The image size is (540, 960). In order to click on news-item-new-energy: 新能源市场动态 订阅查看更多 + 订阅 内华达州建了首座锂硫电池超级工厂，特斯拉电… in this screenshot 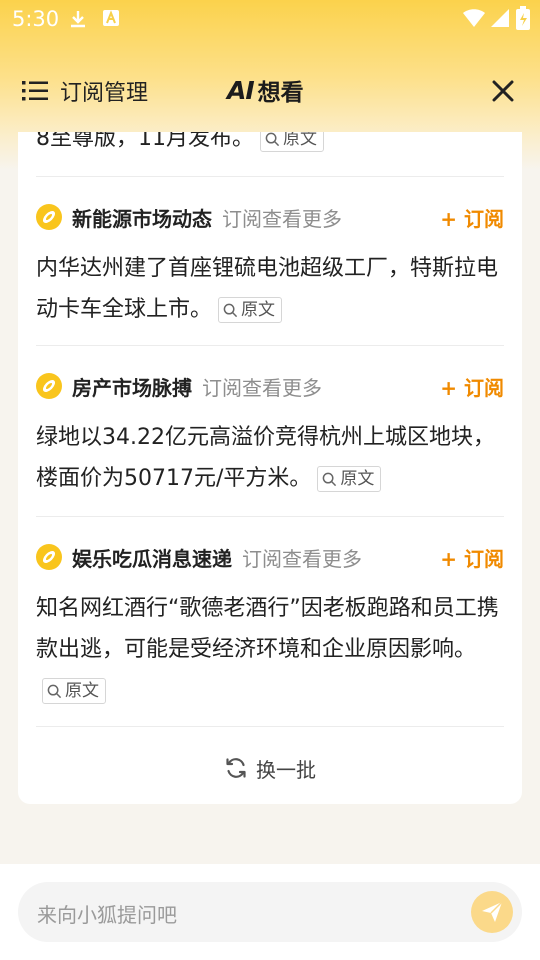, I will do `click(270, 266)`.